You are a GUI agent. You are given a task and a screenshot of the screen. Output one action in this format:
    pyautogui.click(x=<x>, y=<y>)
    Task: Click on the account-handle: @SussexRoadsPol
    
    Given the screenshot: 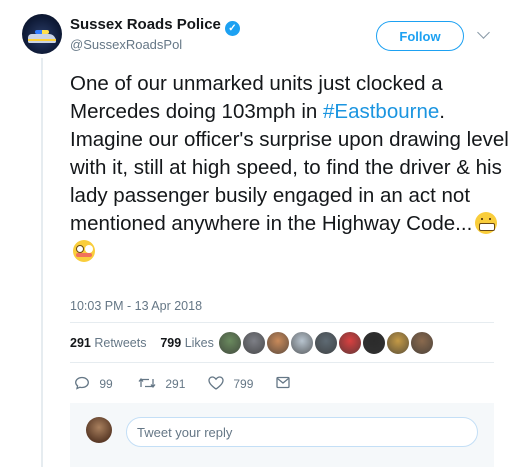 What is the action you would take?
    pyautogui.click(x=126, y=44)
    